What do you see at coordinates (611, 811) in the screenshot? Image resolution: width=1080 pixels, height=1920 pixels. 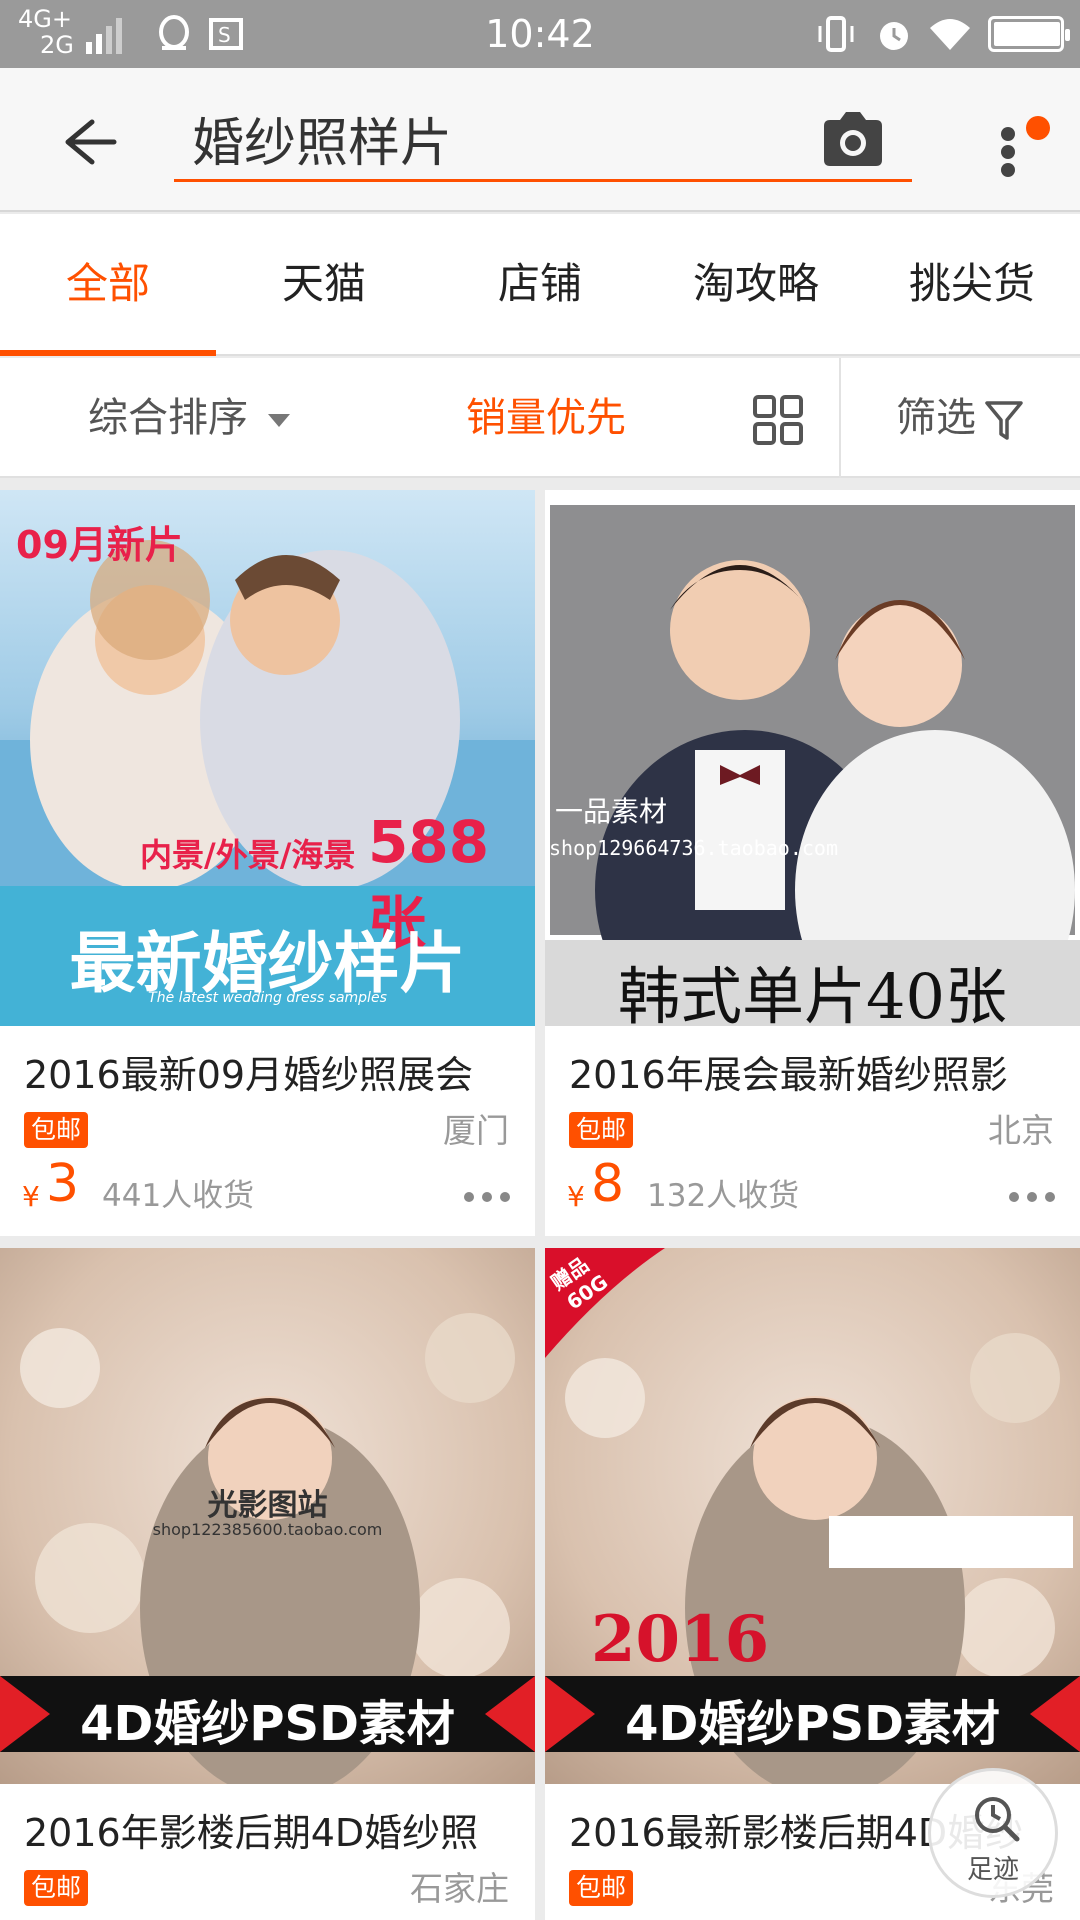 I see `image-watermark: 一品素材` at bounding box center [611, 811].